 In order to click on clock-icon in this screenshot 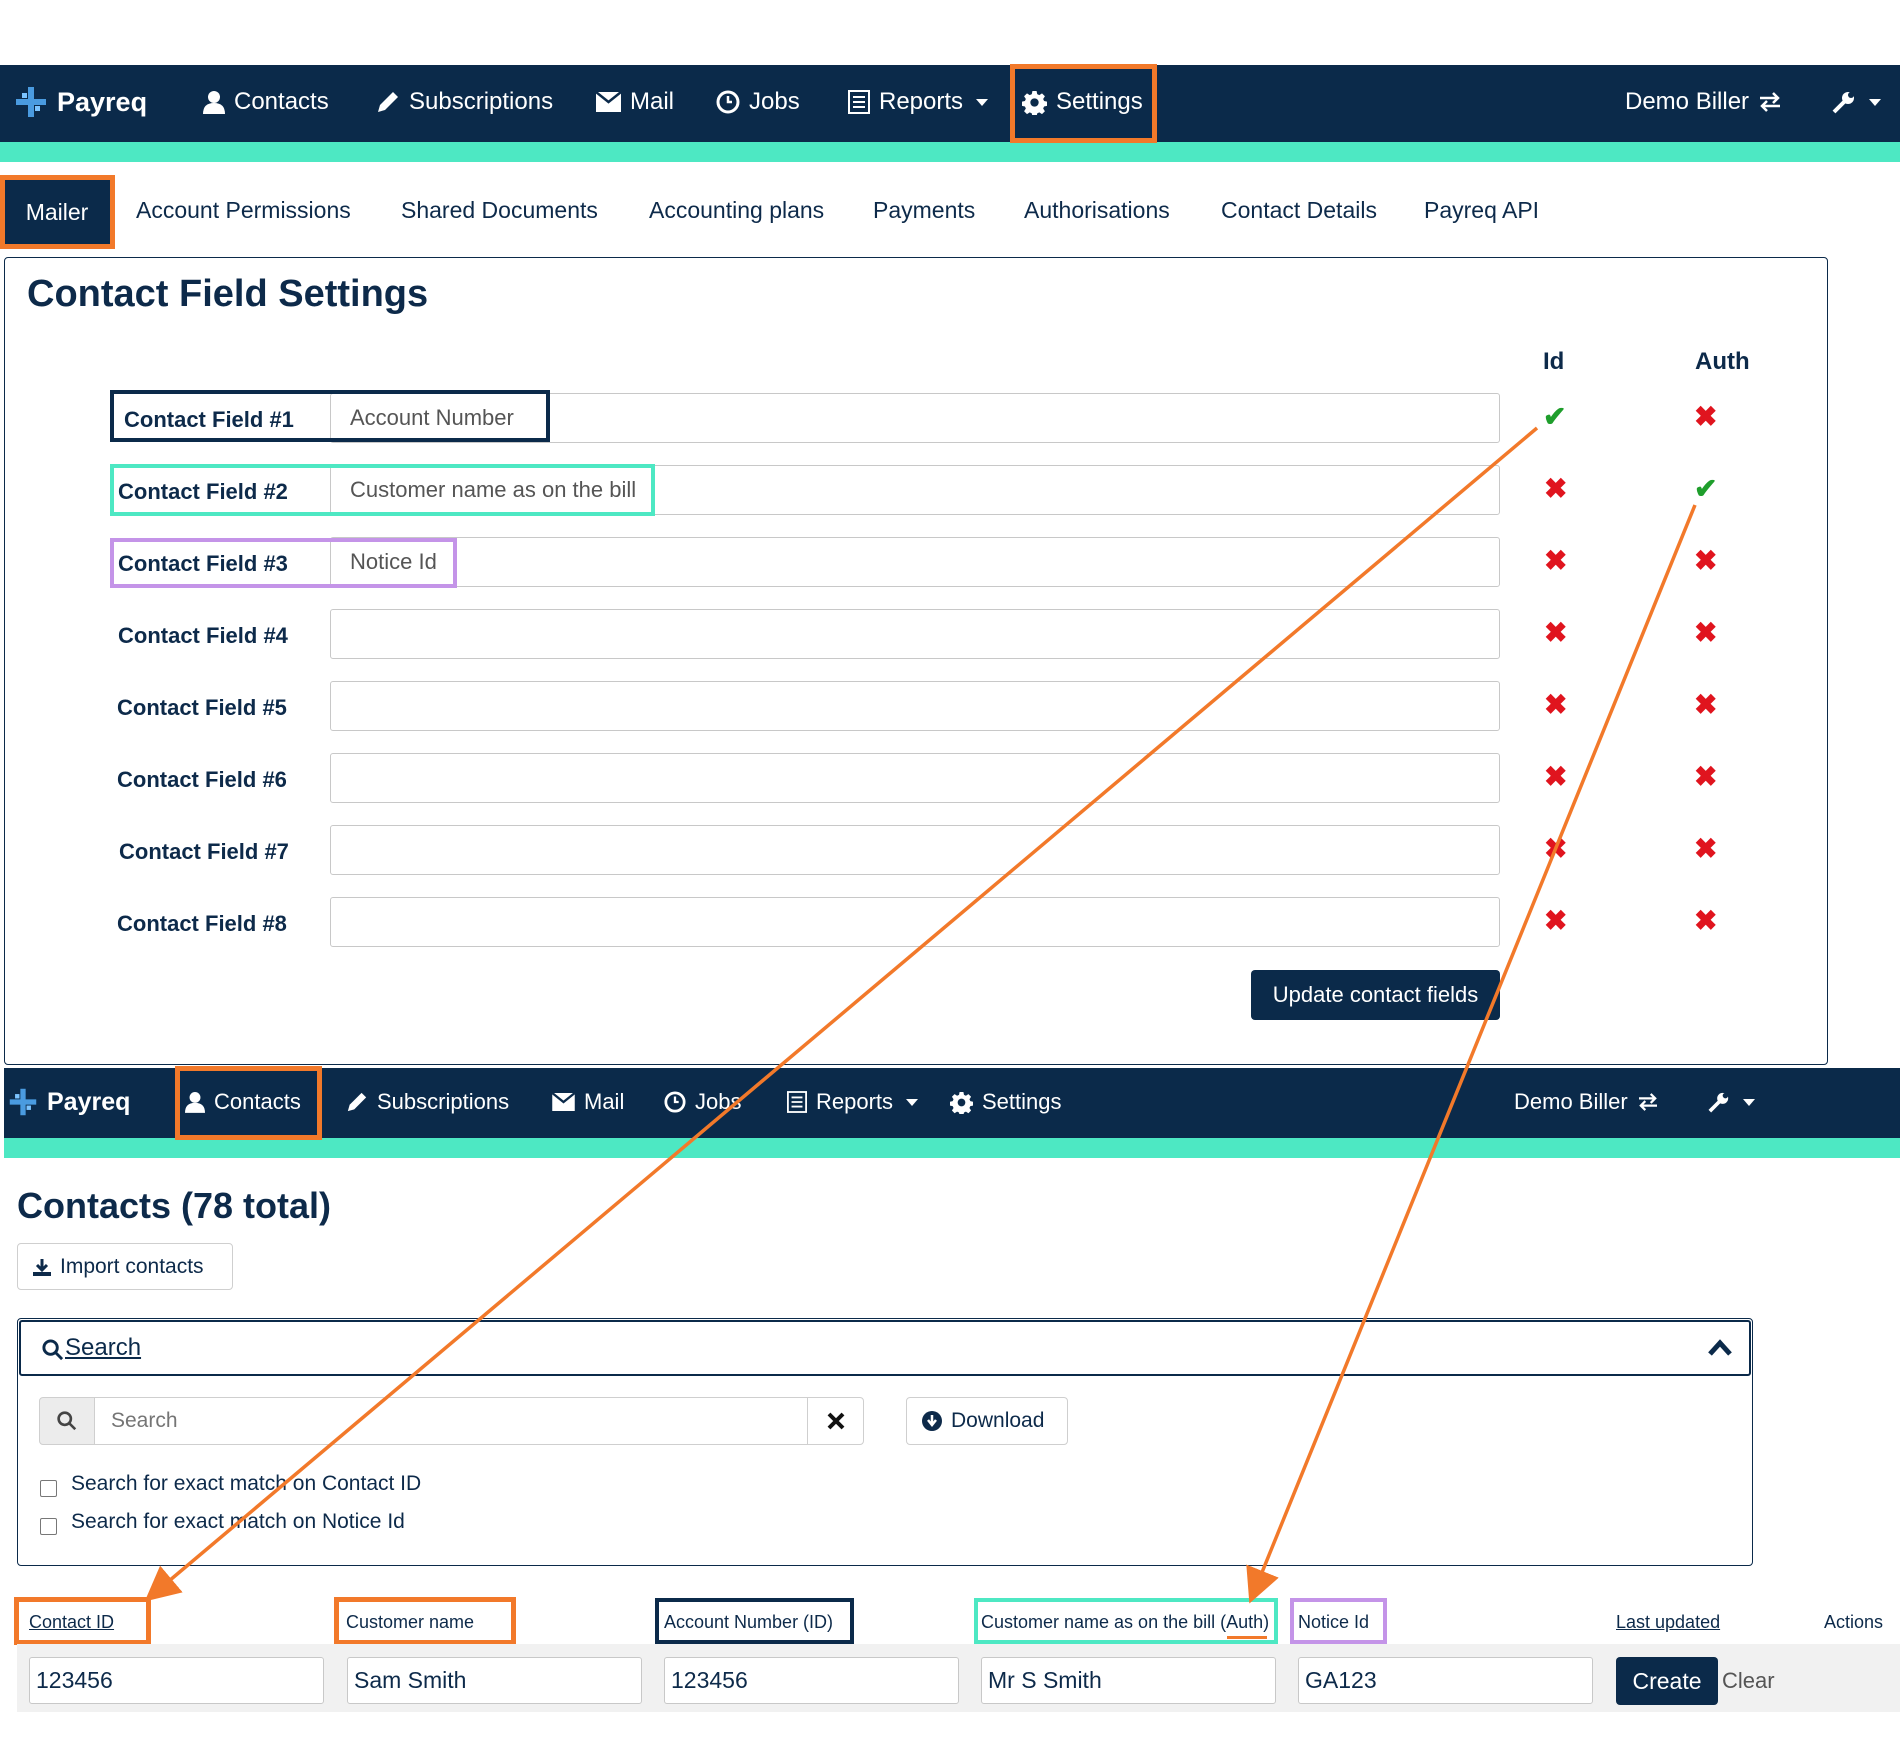, I will do `click(728, 102)`.